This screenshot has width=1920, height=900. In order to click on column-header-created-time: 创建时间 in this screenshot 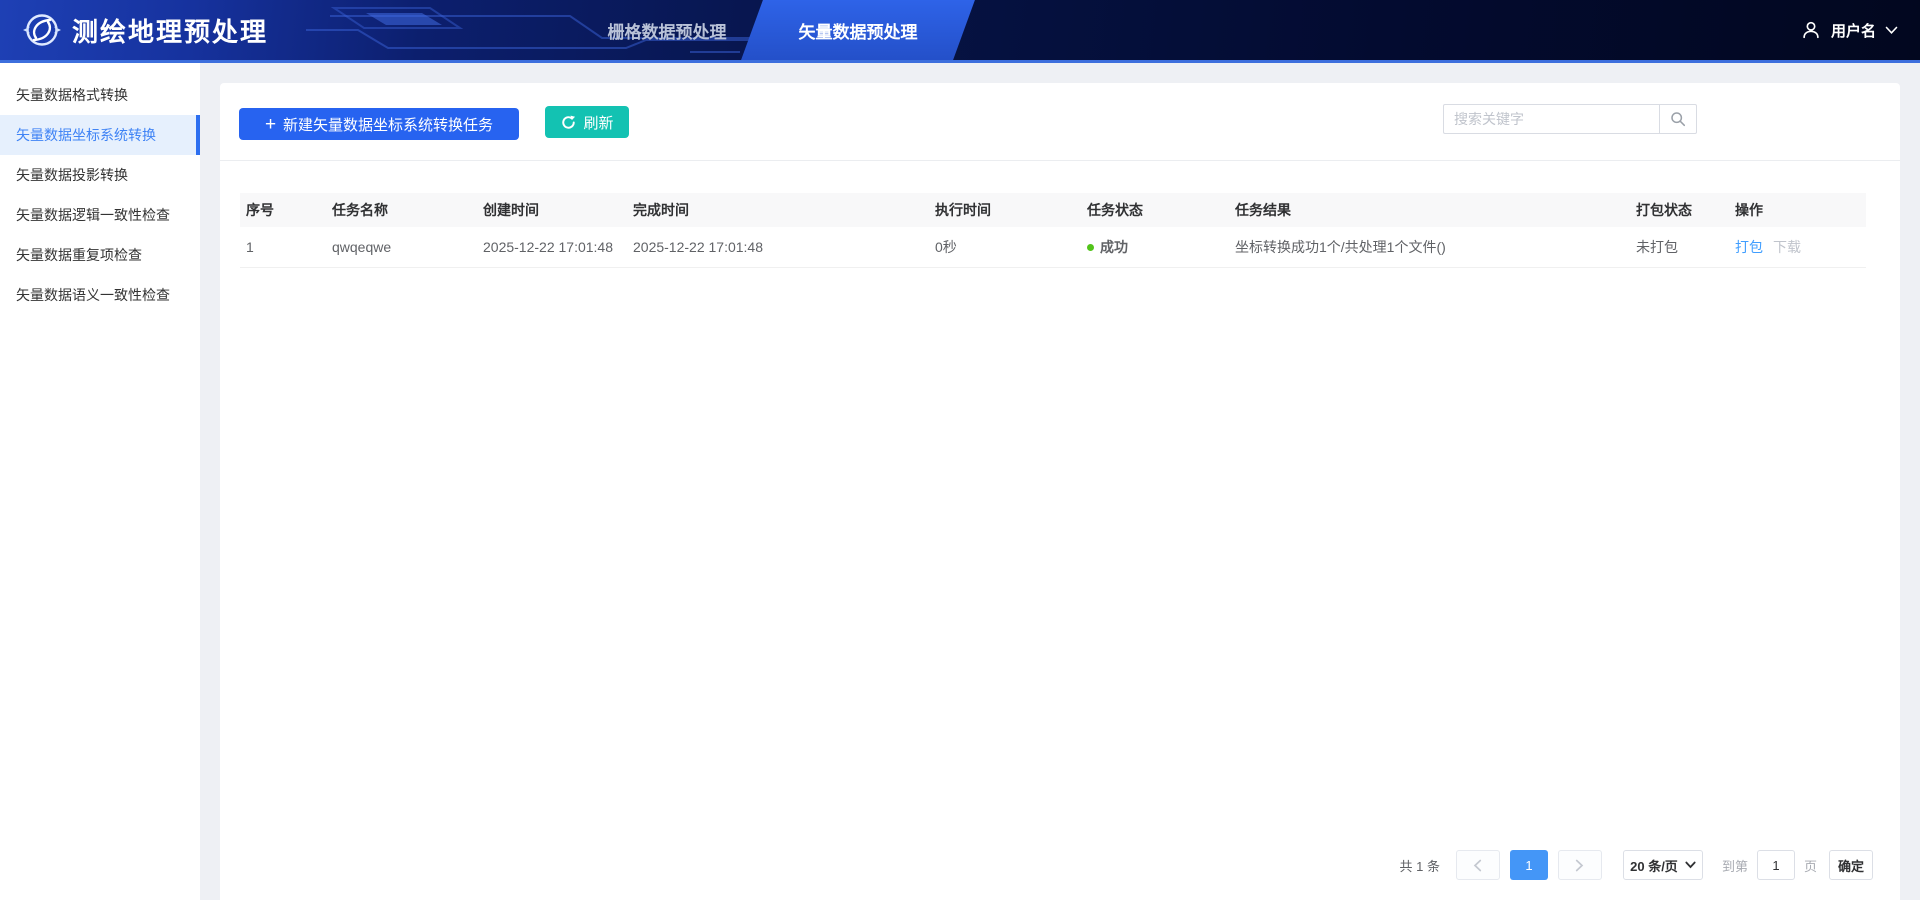, I will do `click(552, 210)`.